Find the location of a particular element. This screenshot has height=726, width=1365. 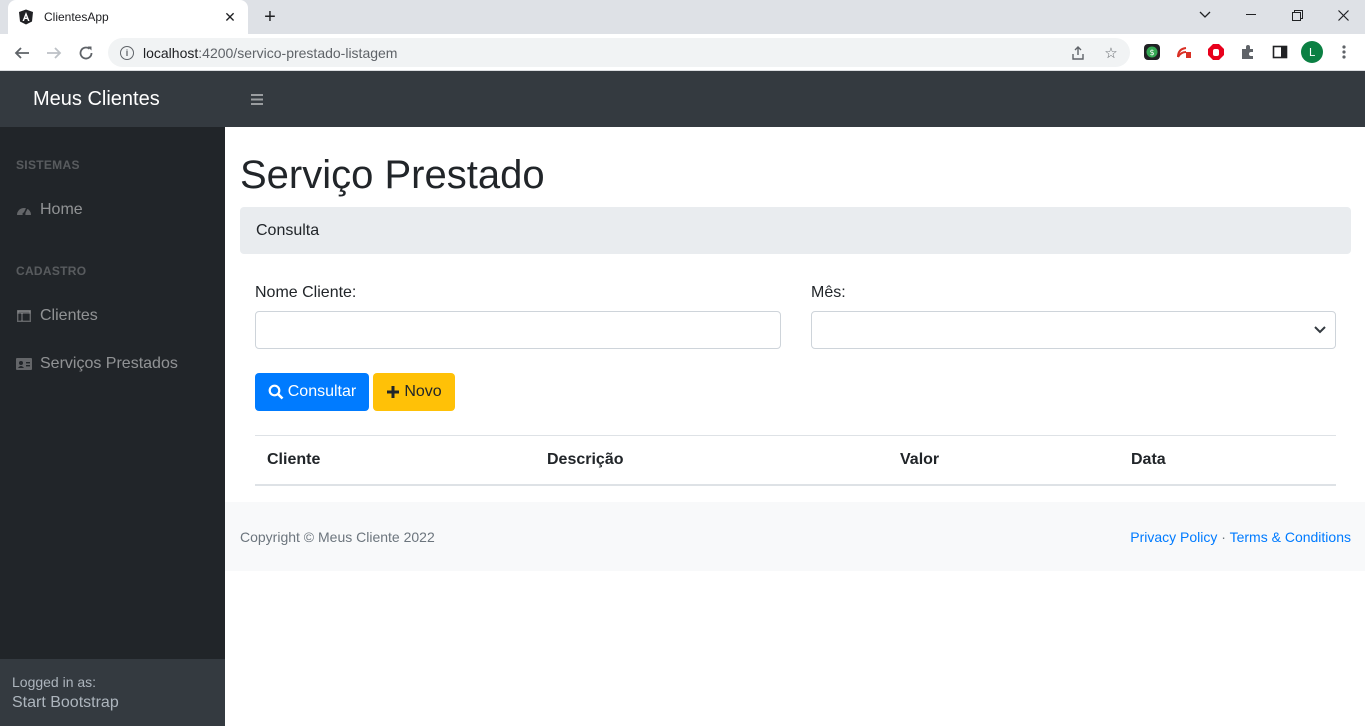

tachometer-icon is located at coordinates (24, 210).